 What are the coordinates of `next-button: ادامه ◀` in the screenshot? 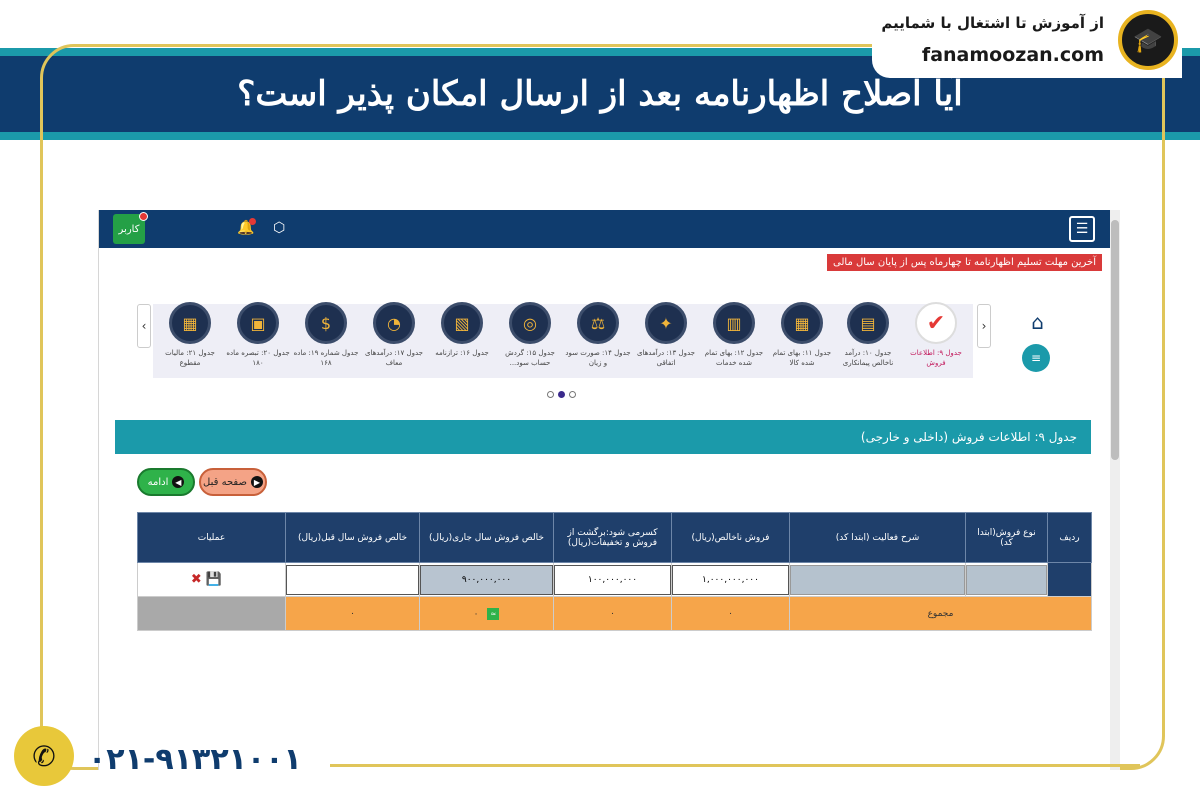 It's located at (166, 482).